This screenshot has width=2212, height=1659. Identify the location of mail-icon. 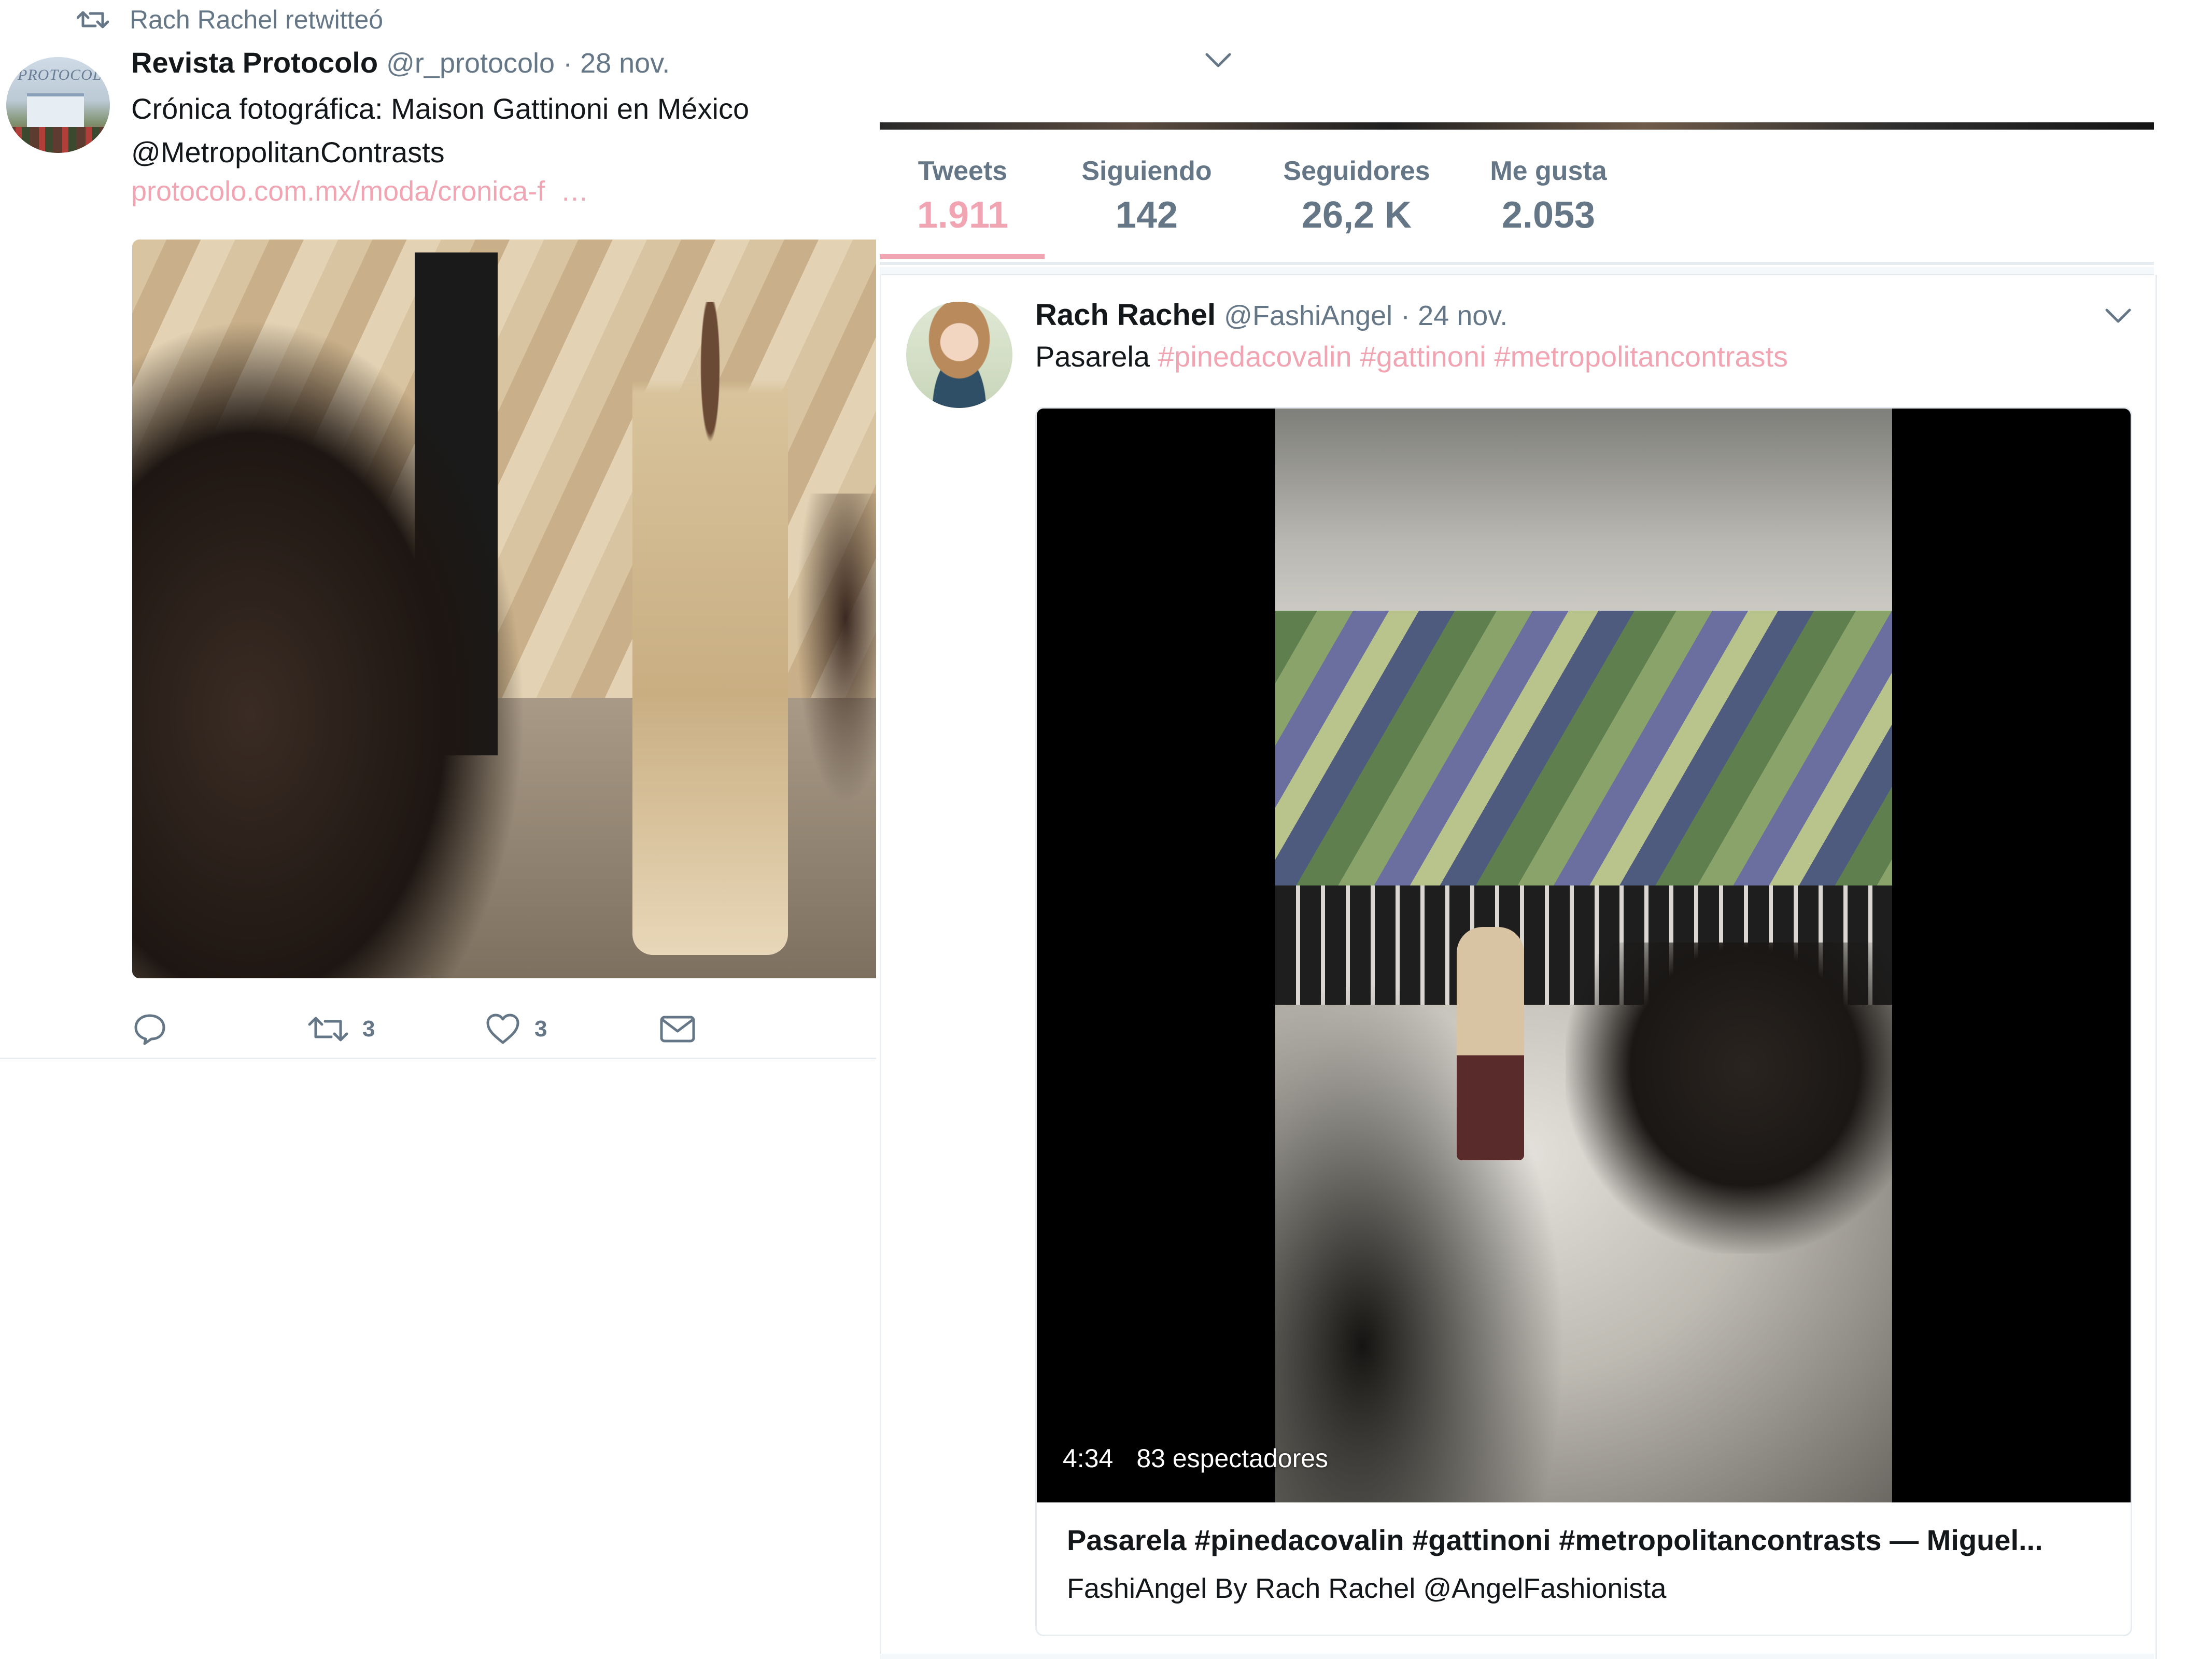
(677, 1029).